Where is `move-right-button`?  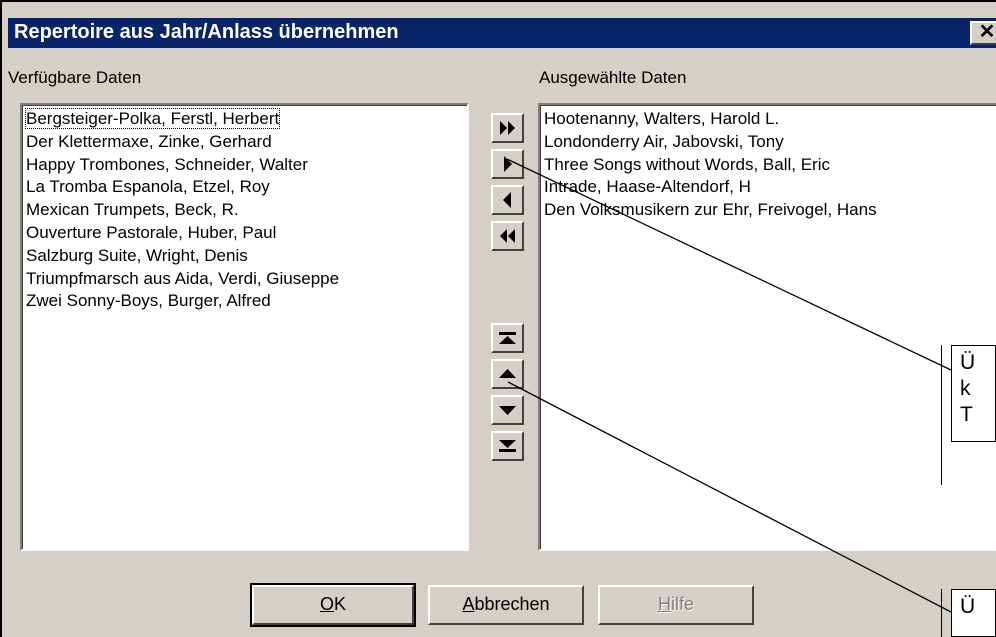
move-right-button is located at coordinates (507, 164).